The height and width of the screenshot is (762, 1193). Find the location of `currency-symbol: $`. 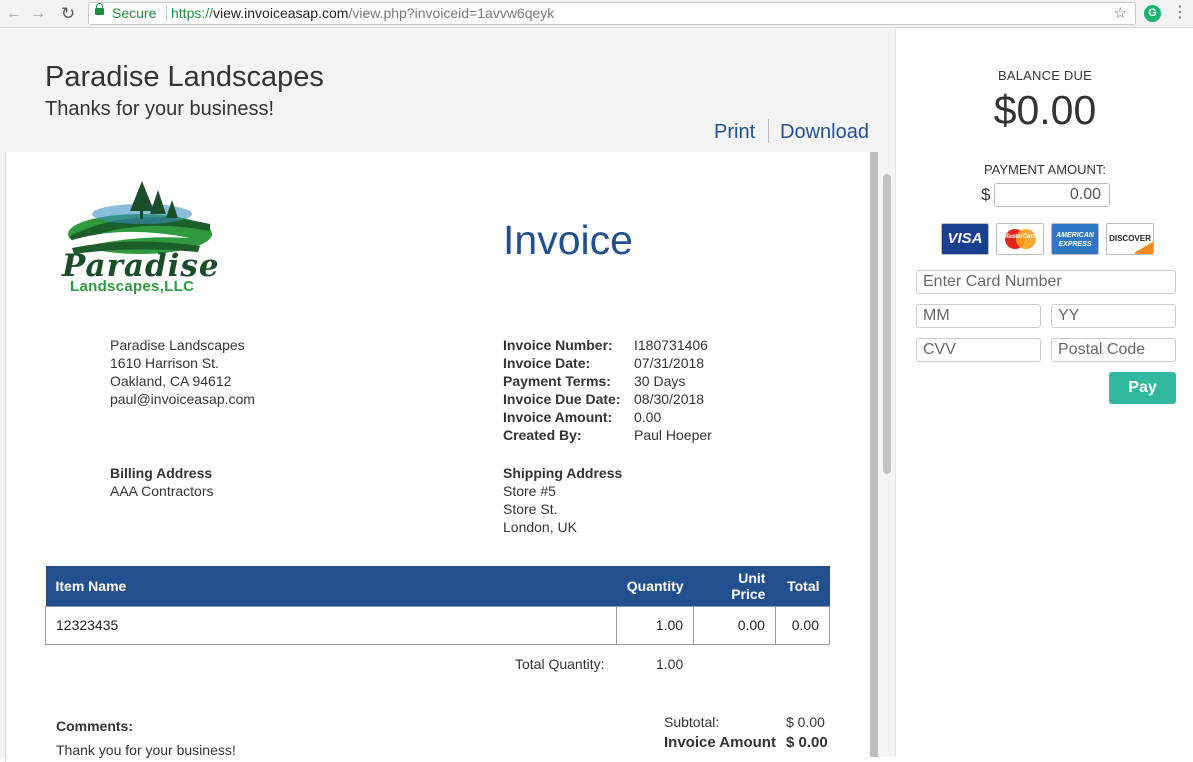

currency-symbol: $ is located at coordinates (986, 194).